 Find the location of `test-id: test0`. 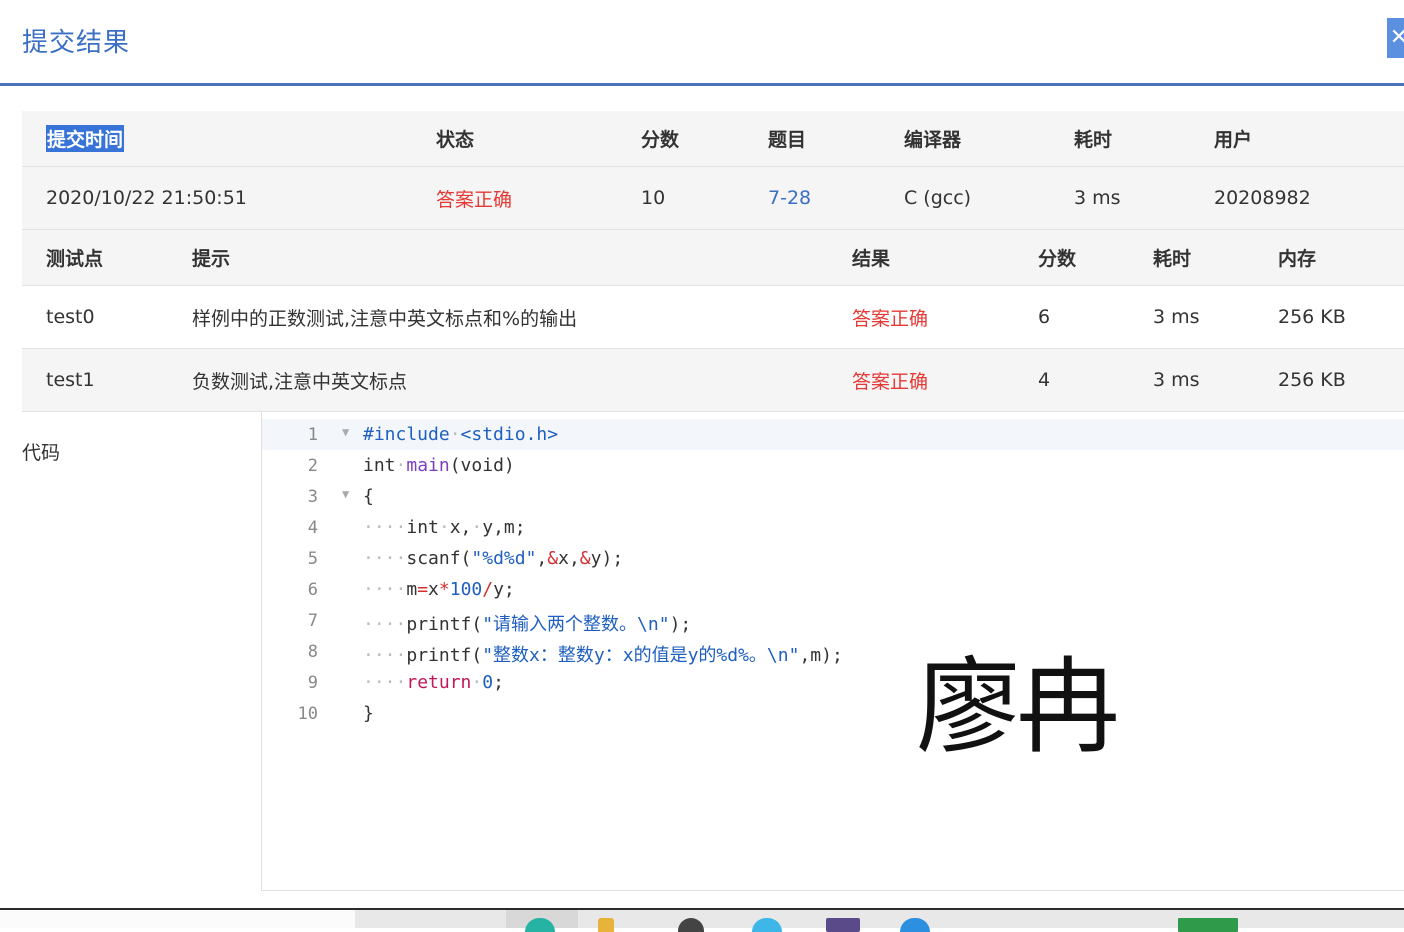

test-id: test0 is located at coordinates (70, 317).